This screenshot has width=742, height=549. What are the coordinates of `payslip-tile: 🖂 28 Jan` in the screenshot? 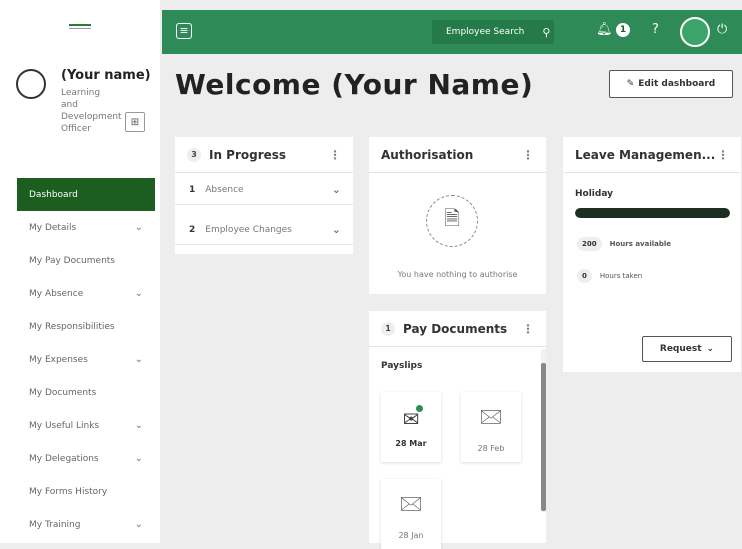 It's located at (411, 514).